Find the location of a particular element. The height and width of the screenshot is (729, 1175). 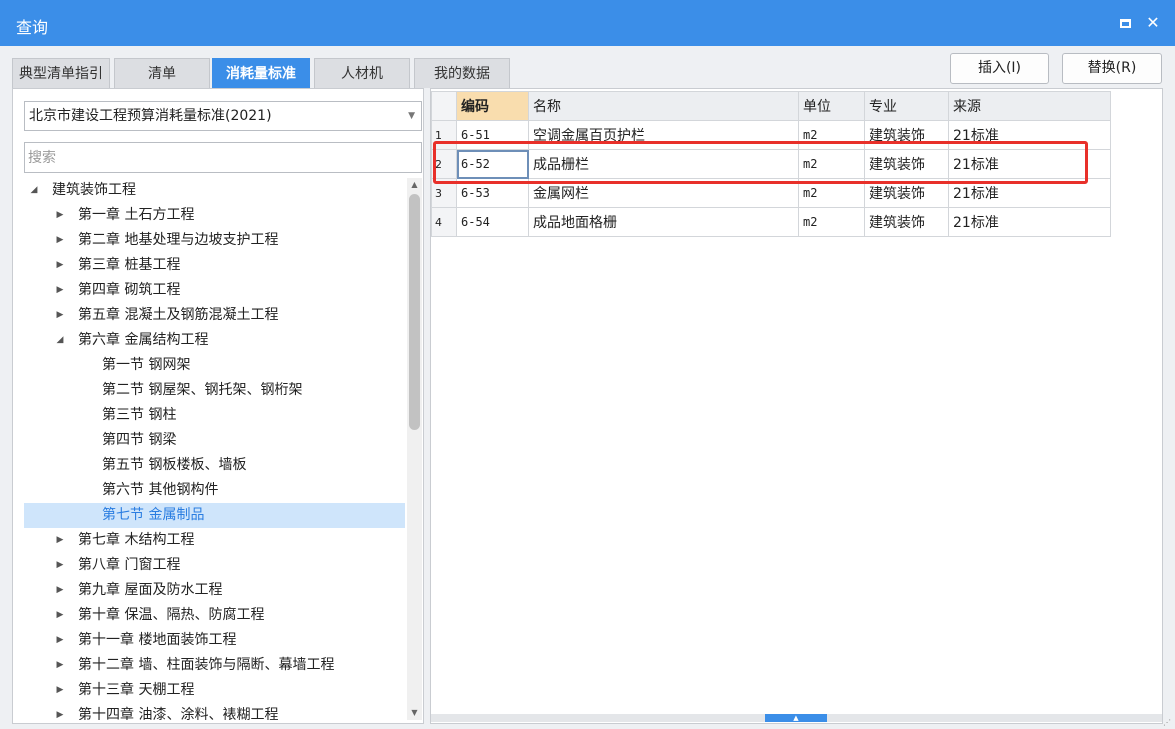

scroll-up-icon: ▲ is located at coordinates (414, 185).